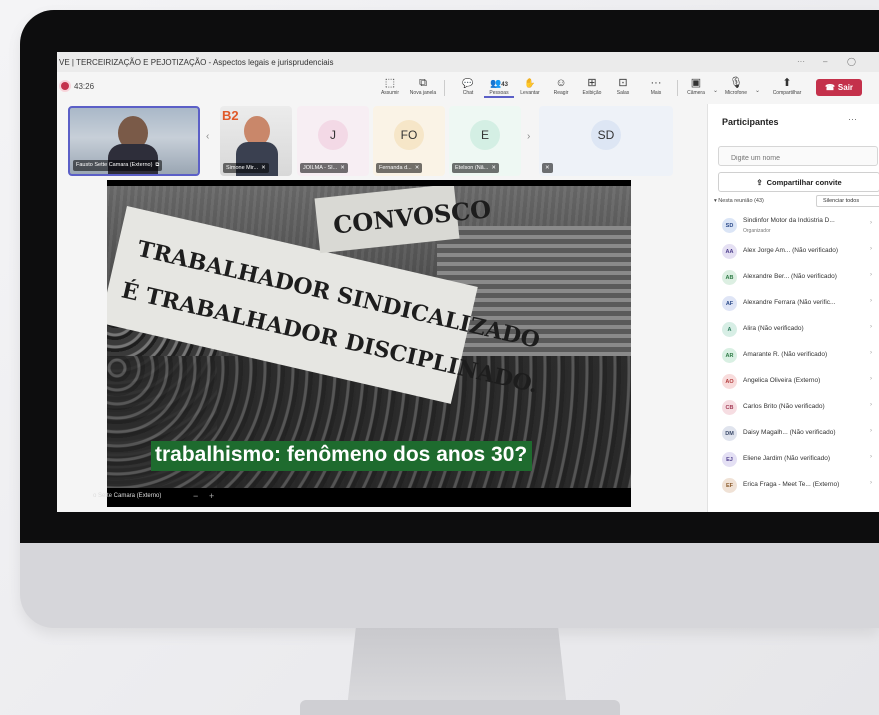 The image size is (879, 715). I want to click on camera-off-icon: ▣, so click(696, 83).